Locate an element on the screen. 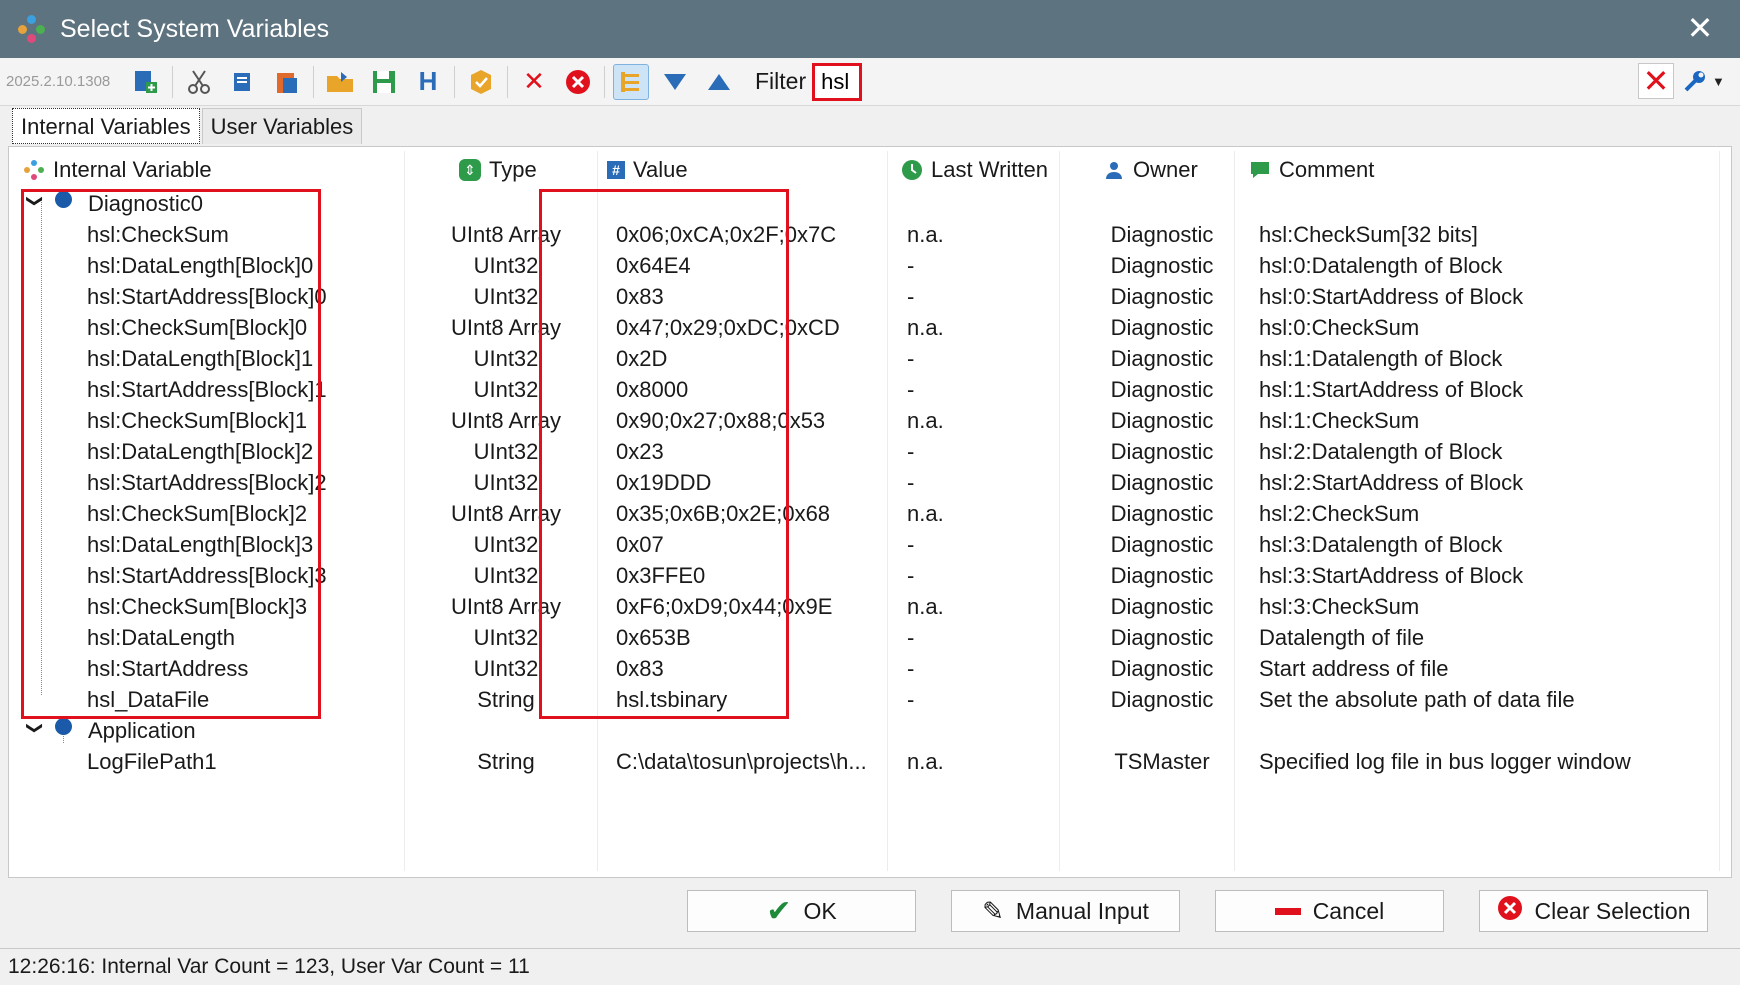 The image size is (1740, 985). node-dot-icon is located at coordinates (63, 726).